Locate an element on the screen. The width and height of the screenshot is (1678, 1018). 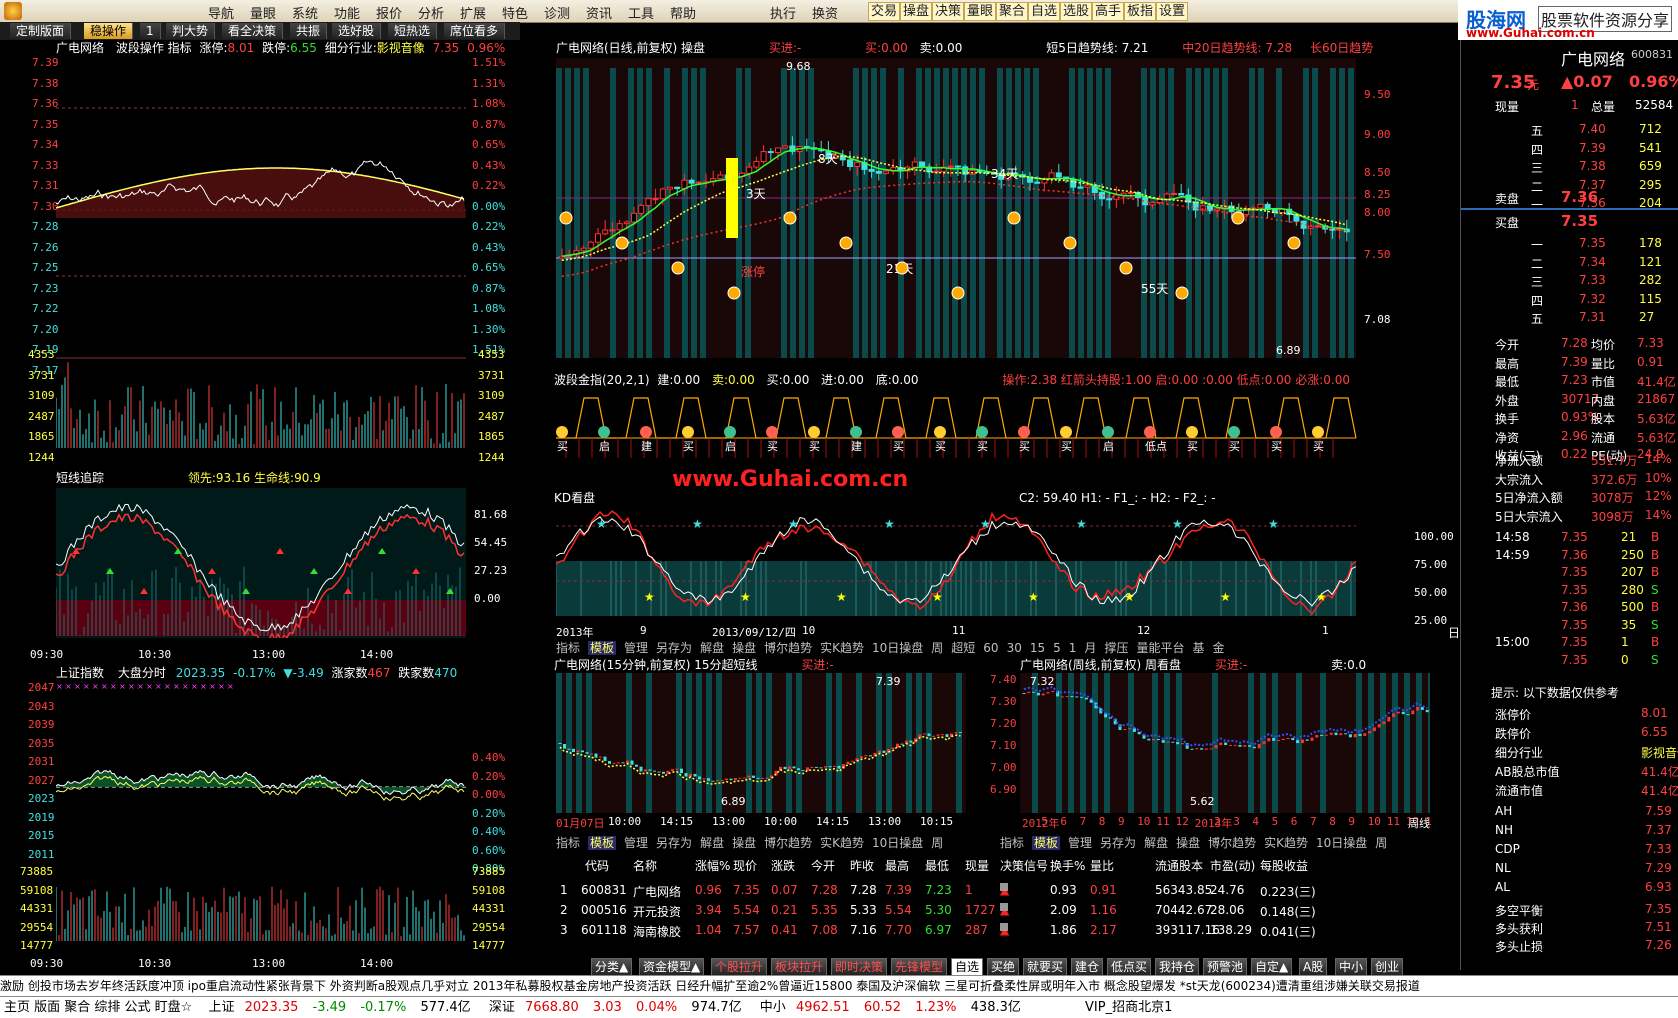
tab-trend: 判大势 is located at coordinates (191, 31).